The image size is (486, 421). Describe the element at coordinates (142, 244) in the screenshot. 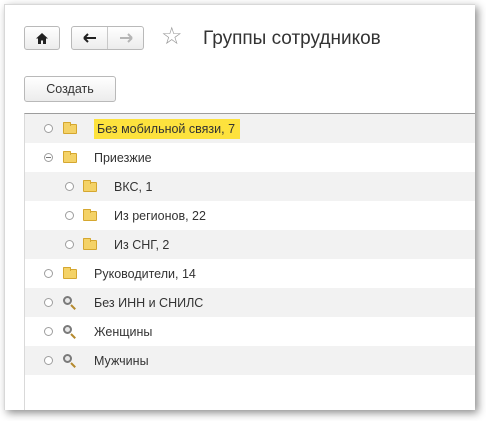

I see `tree-item-label: Из СНГ, 2` at that location.